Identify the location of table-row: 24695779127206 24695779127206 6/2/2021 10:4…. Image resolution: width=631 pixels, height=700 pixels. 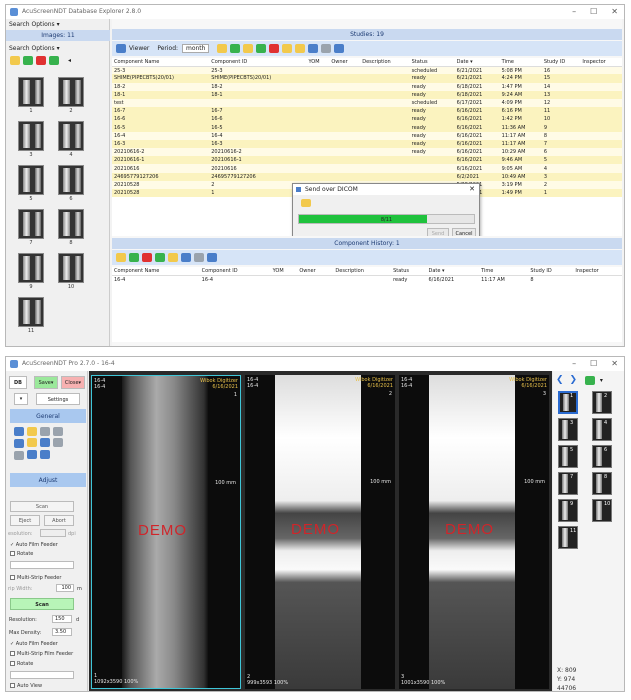
(367, 176).